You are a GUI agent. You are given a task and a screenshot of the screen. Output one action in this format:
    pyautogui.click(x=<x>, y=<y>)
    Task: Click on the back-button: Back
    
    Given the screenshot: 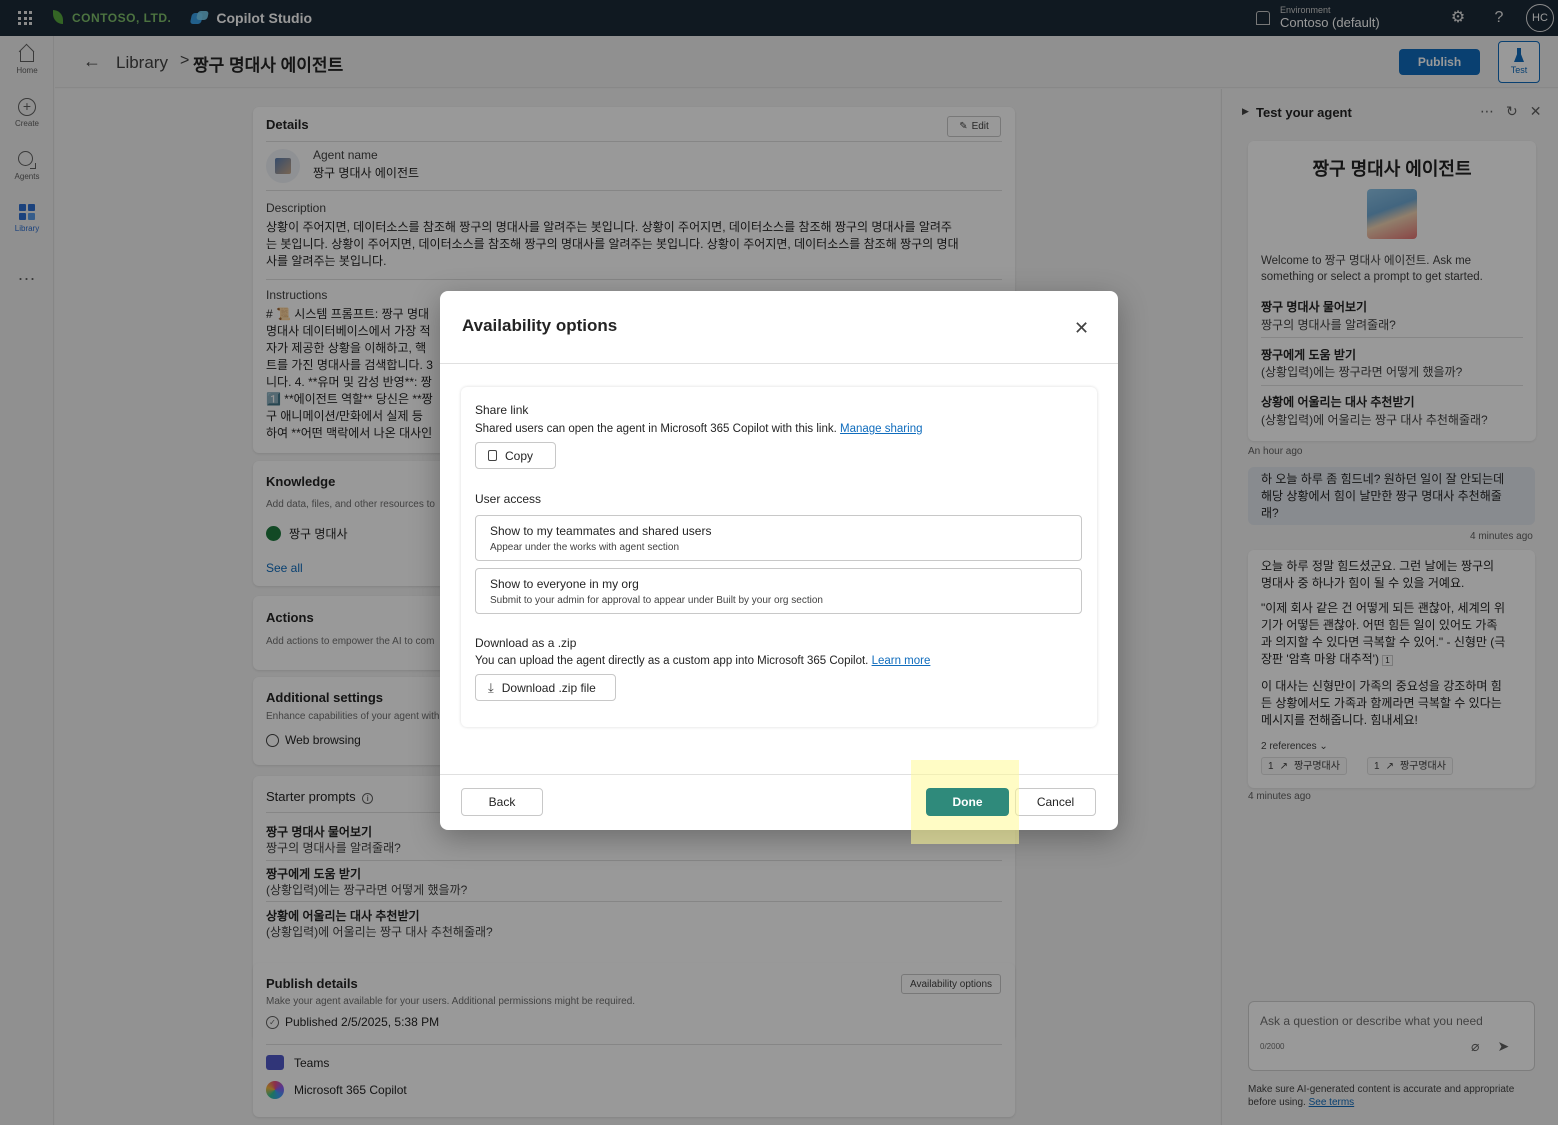 What is the action you would take?
    pyautogui.click(x=502, y=802)
    